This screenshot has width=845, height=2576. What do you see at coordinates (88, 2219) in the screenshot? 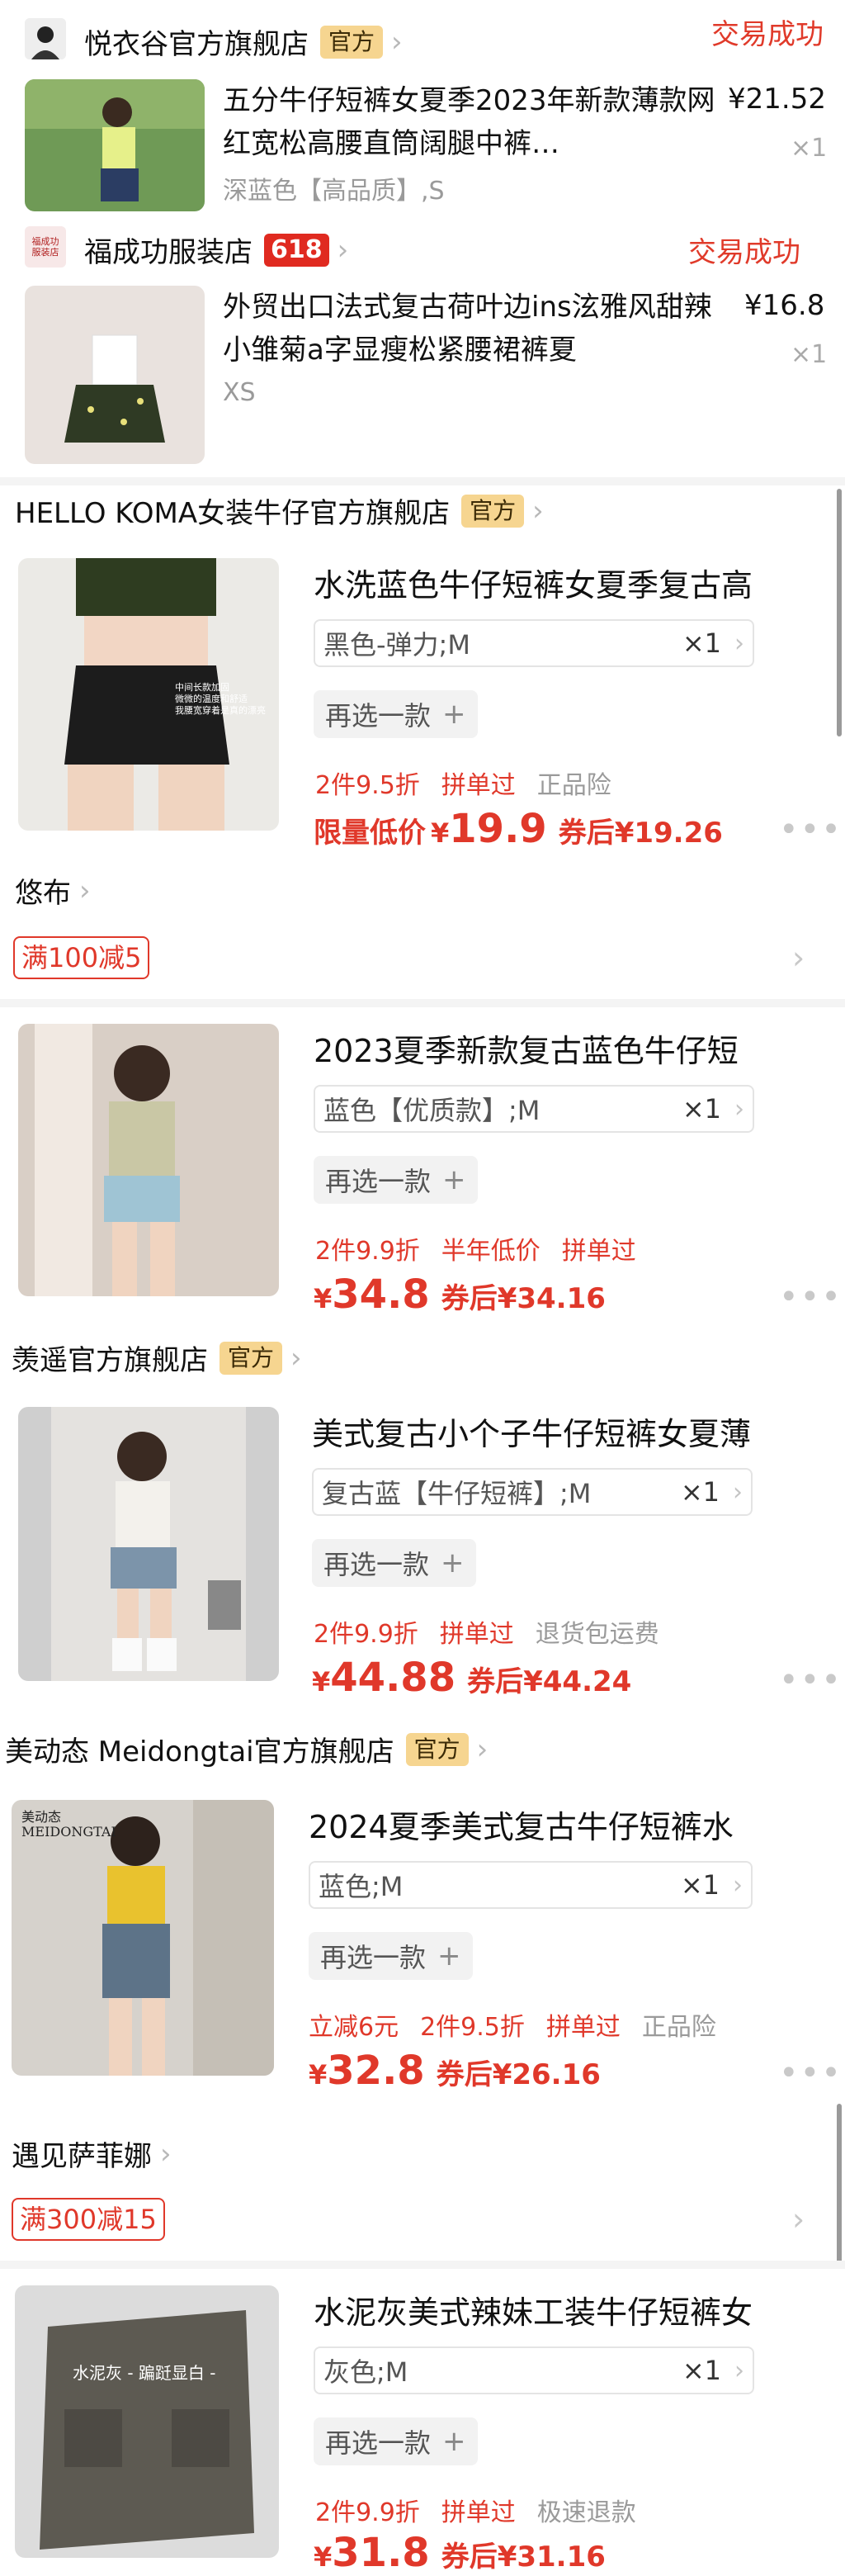
I see `coupon-tag: 满300减15` at bounding box center [88, 2219].